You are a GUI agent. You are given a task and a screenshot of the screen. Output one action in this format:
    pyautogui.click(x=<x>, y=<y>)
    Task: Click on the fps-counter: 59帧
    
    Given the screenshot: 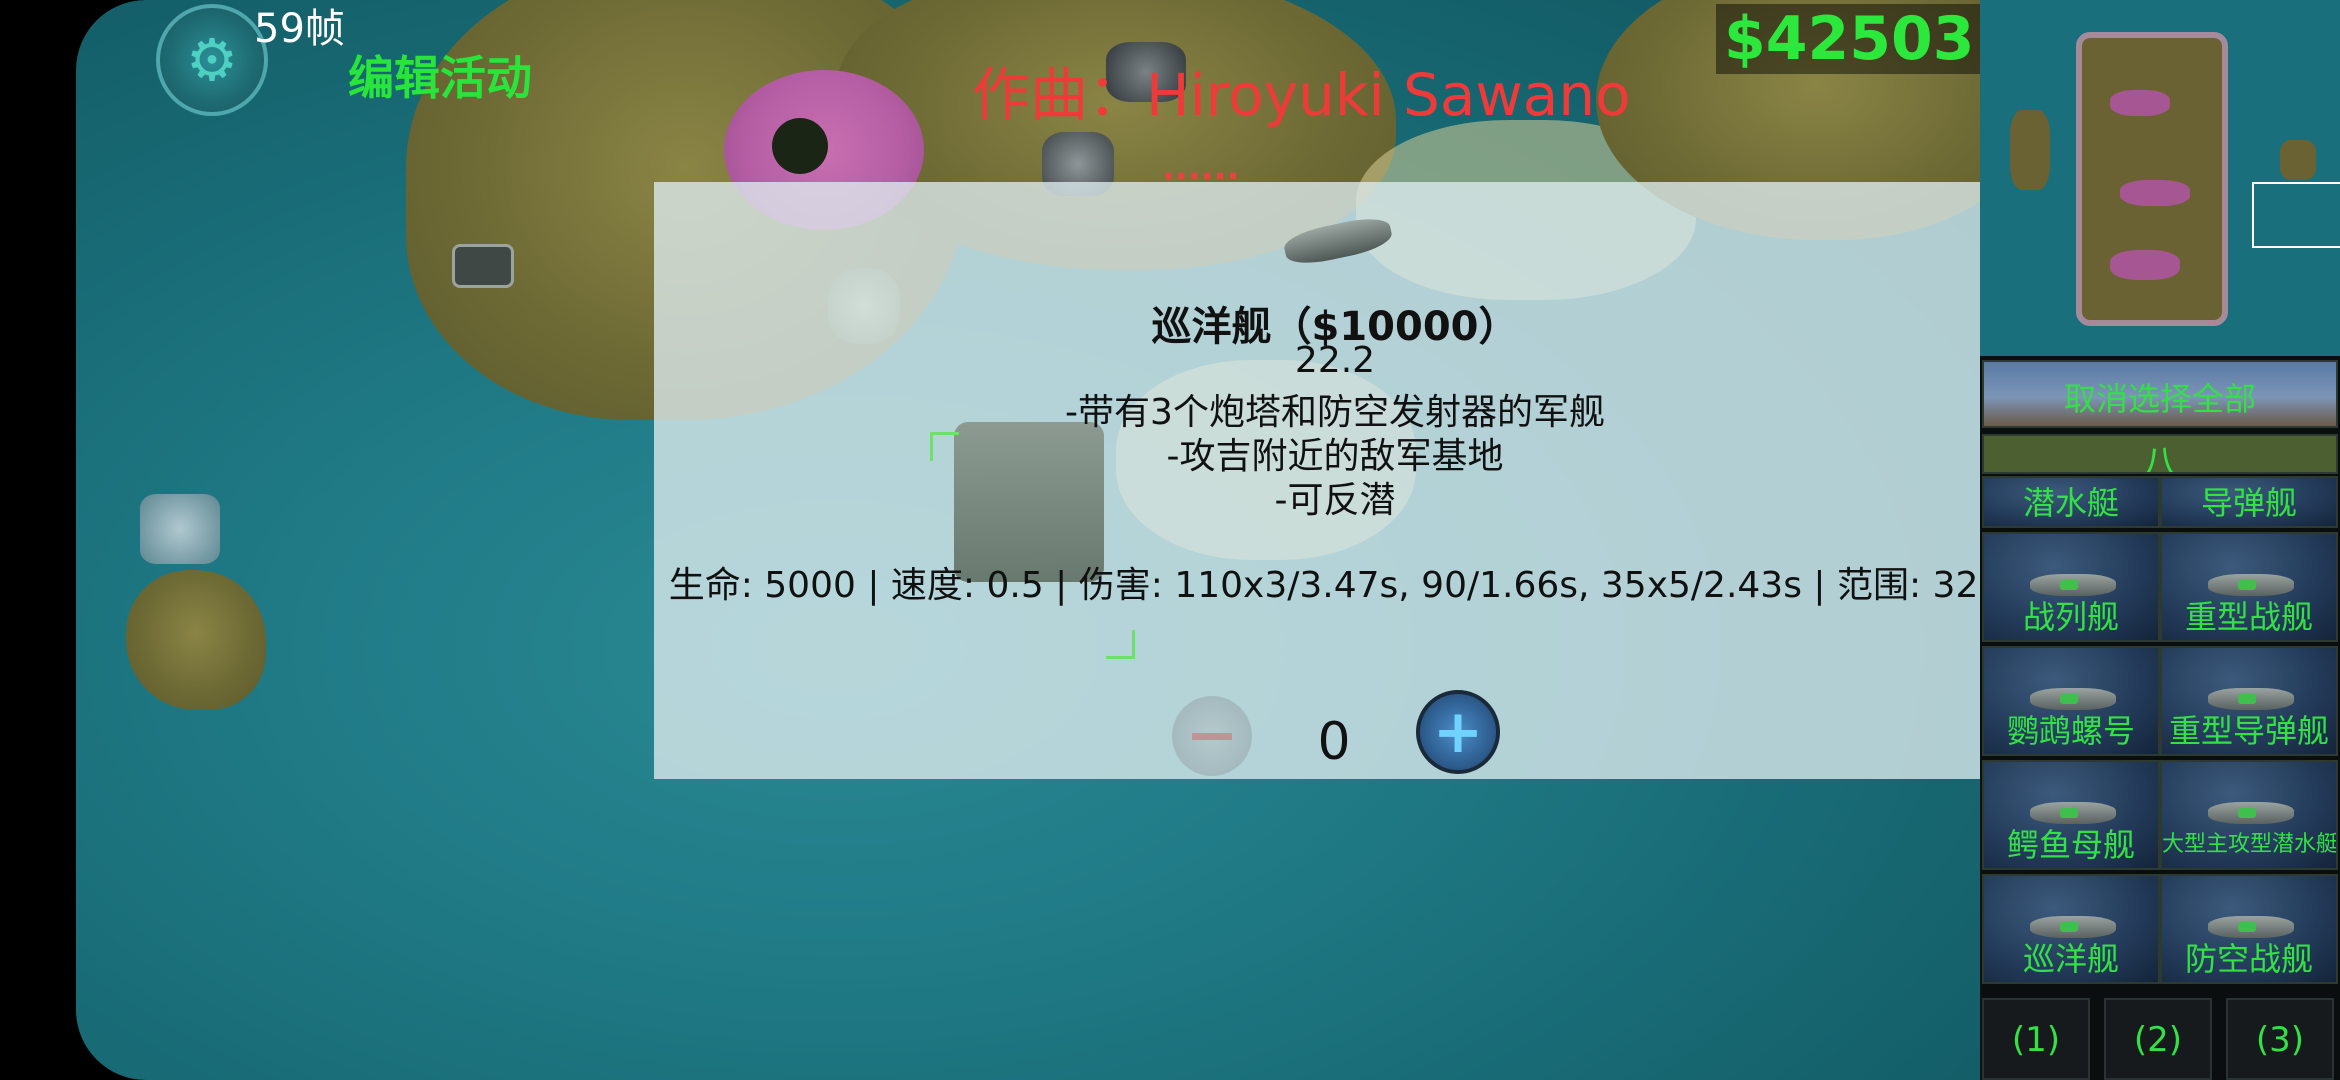 What is the action you would take?
    pyautogui.click(x=299, y=29)
    